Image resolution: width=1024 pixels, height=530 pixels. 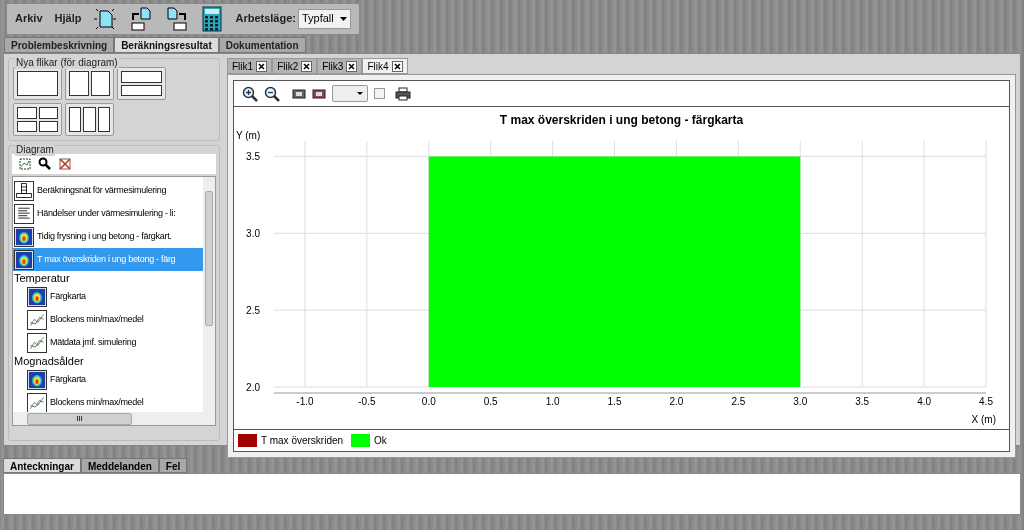 I want to click on tree-group-label: Mognadsålder, so click(x=108, y=361).